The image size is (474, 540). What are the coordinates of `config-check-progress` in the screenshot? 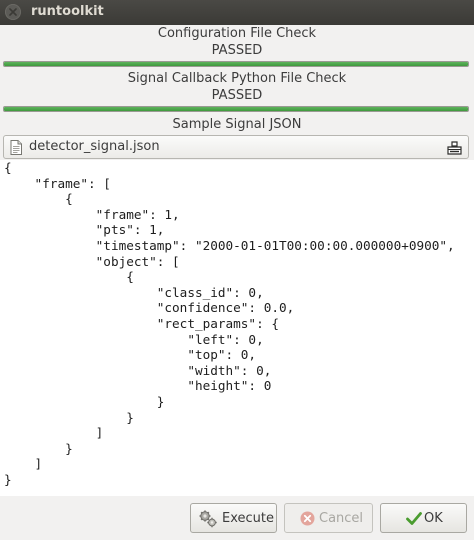 It's located at (236, 64).